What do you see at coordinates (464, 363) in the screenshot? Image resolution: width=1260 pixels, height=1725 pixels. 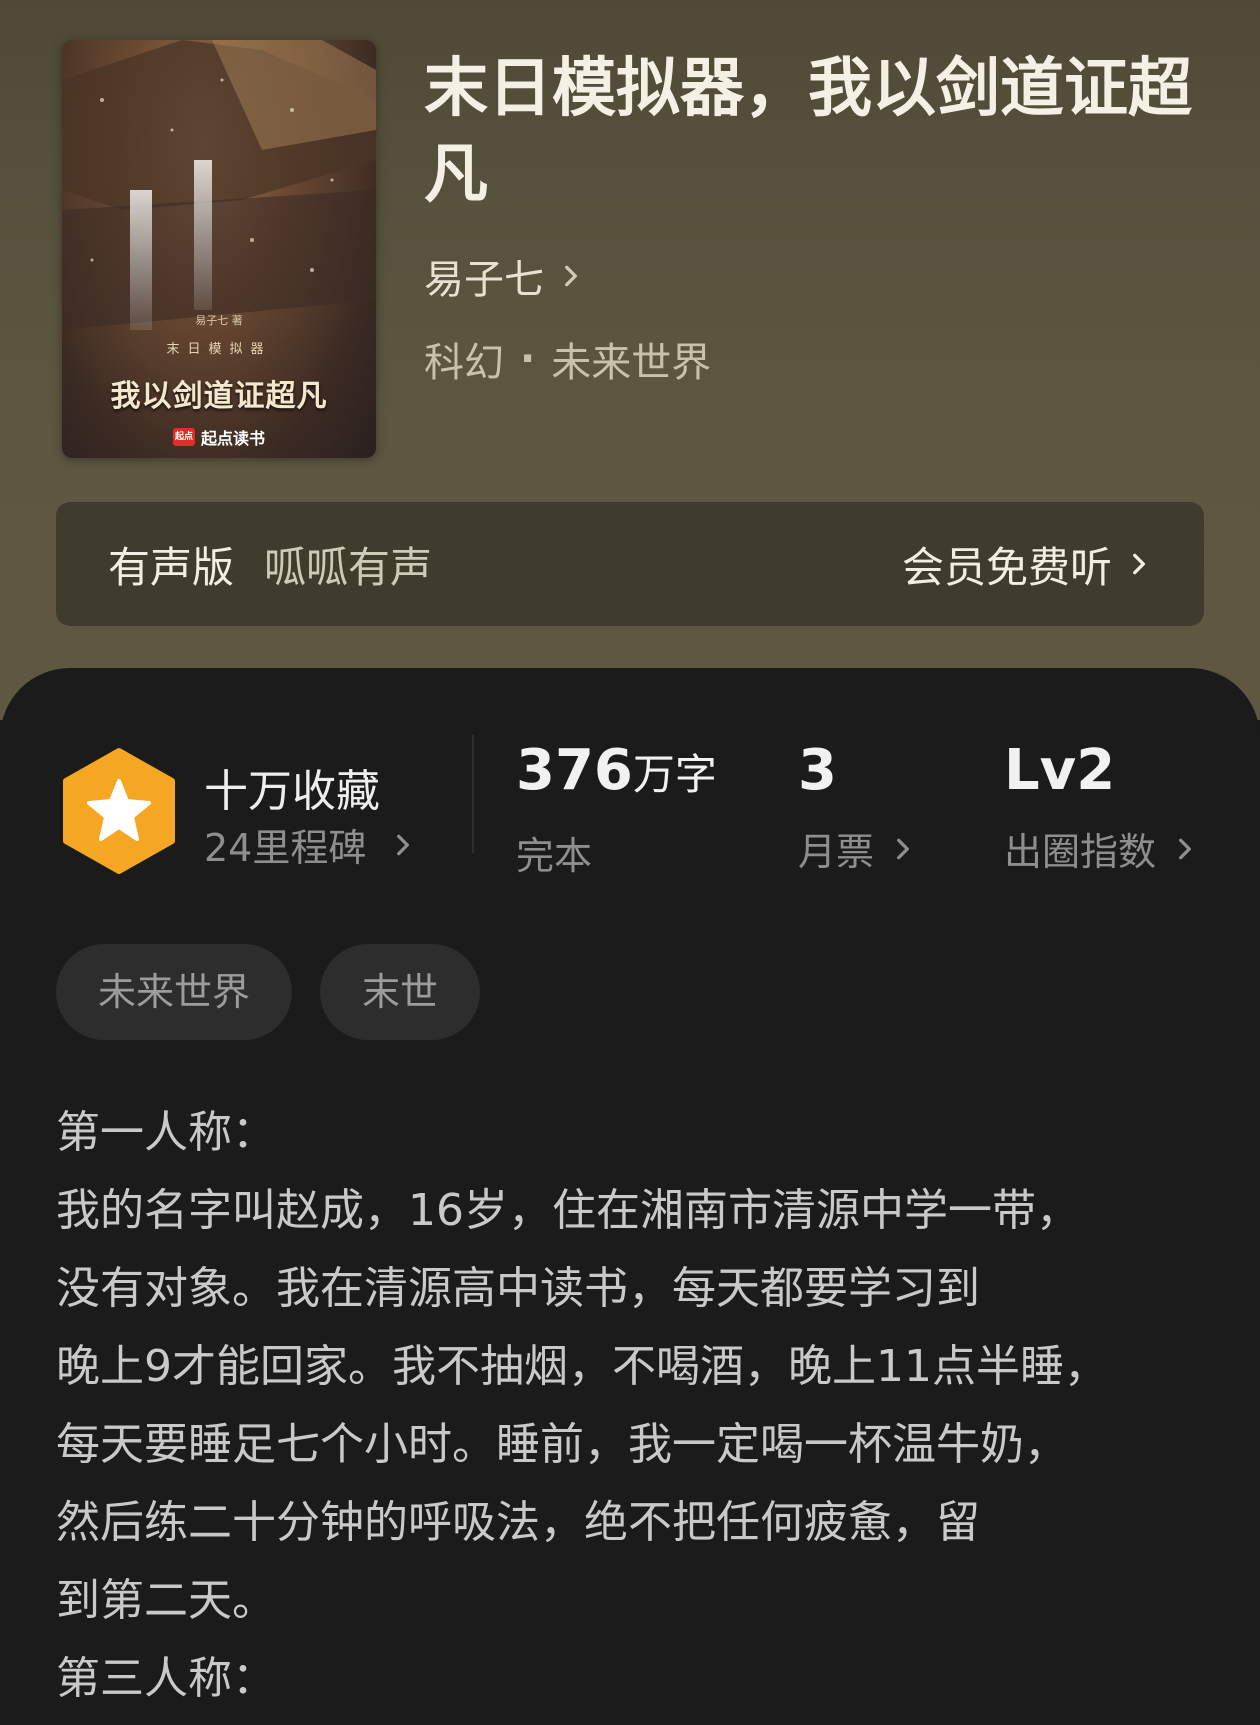 I see `genre-category: 科幻` at bounding box center [464, 363].